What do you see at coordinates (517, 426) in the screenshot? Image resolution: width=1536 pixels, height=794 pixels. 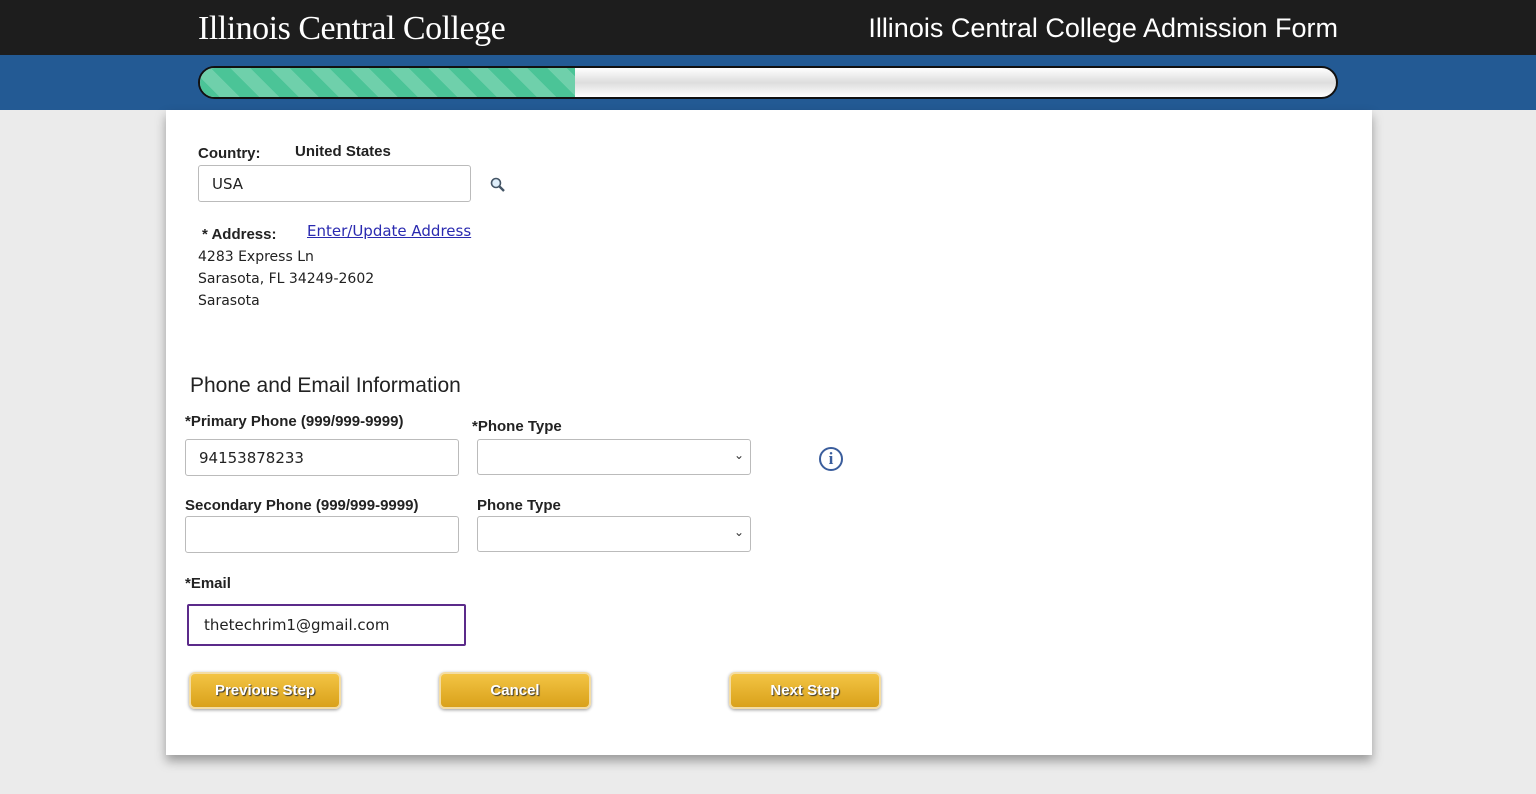 I see `primary-phone-type-label: *Phone Type` at bounding box center [517, 426].